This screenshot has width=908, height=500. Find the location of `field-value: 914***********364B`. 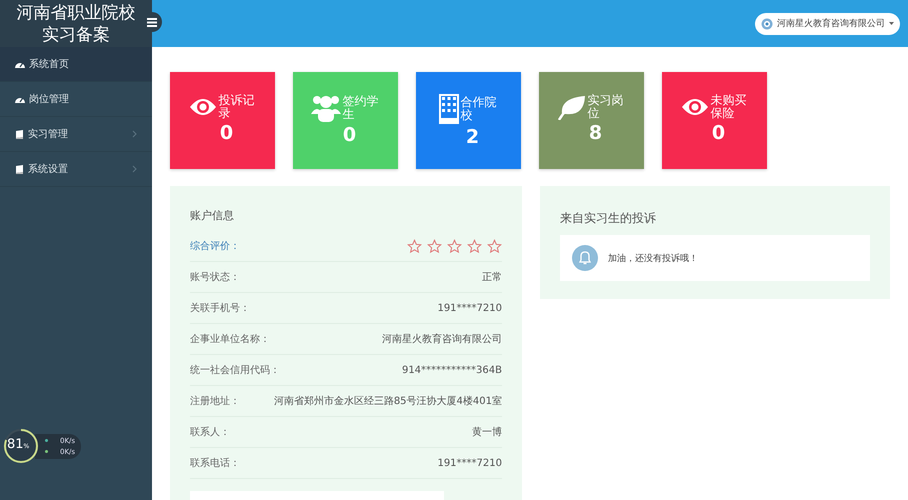

field-value: 914***********364B is located at coordinates (452, 370).